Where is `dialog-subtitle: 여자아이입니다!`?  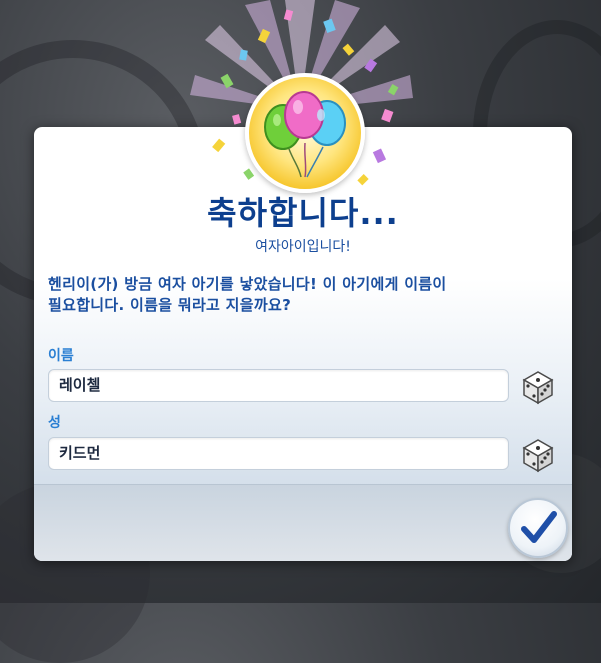
dialog-subtitle: 여자아이입니다! is located at coordinates (303, 247).